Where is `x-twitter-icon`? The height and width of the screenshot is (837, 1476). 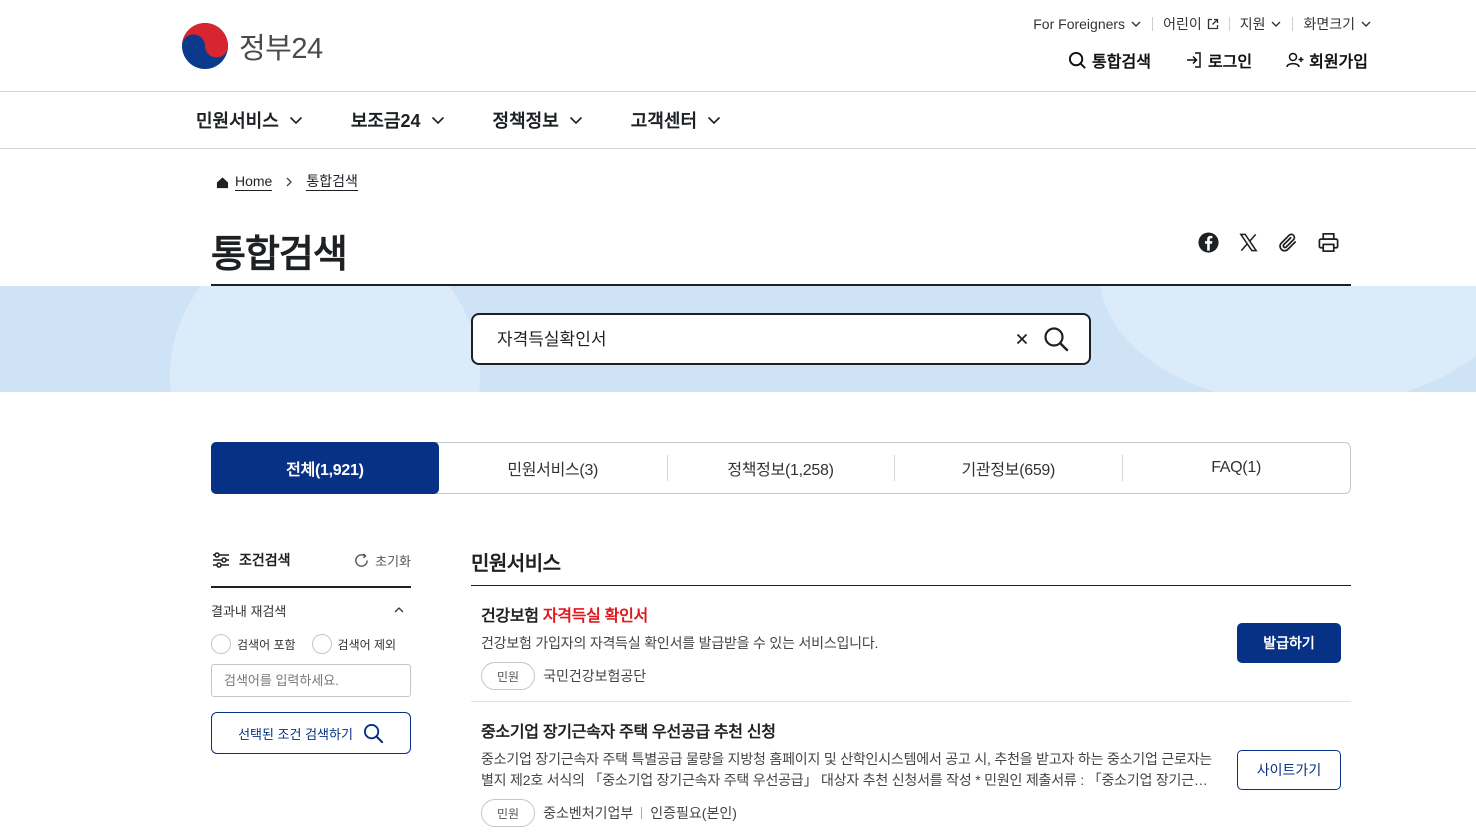
x-twitter-icon is located at coordinates (1248, 242).